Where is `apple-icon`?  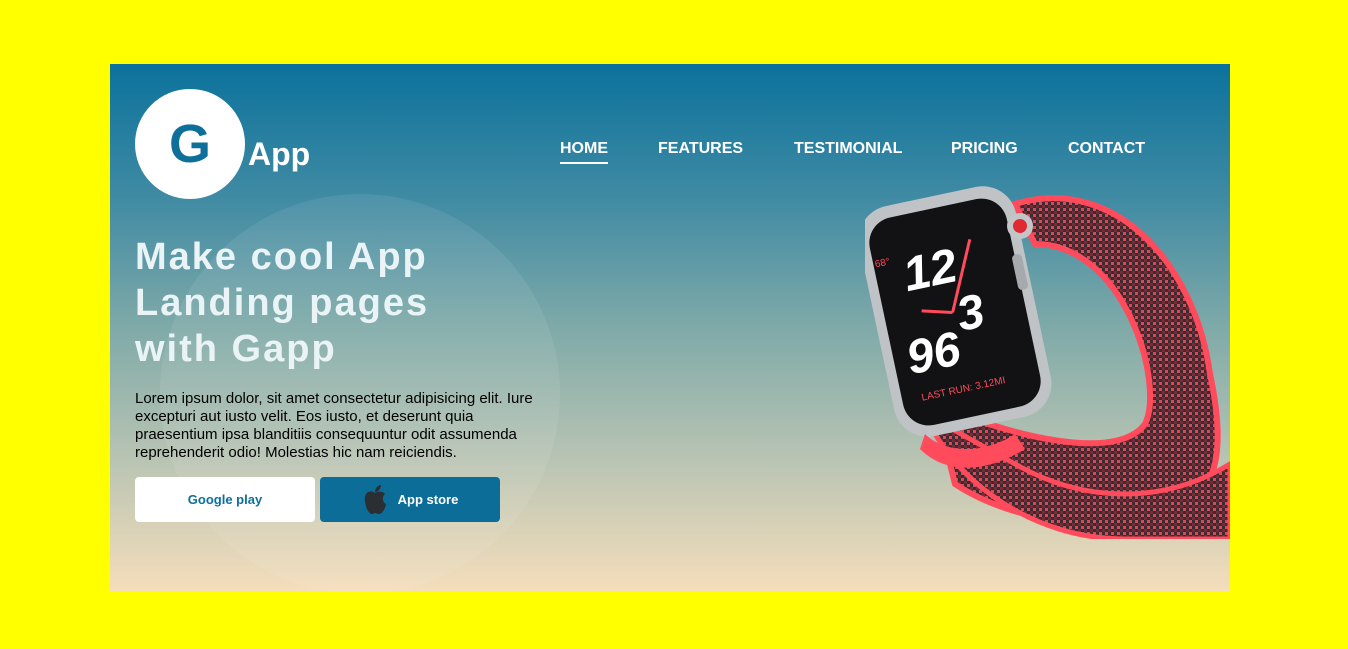 apple-icon is located at coordinates (375, 499).